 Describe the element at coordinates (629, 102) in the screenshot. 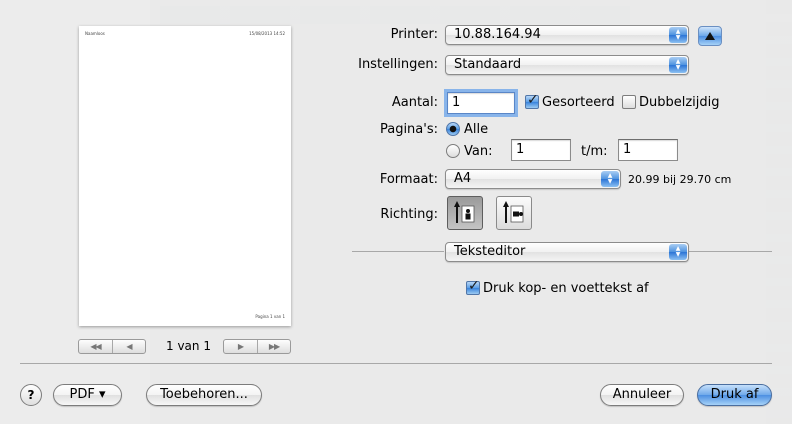

I see `twosided-checkbox` at that location.